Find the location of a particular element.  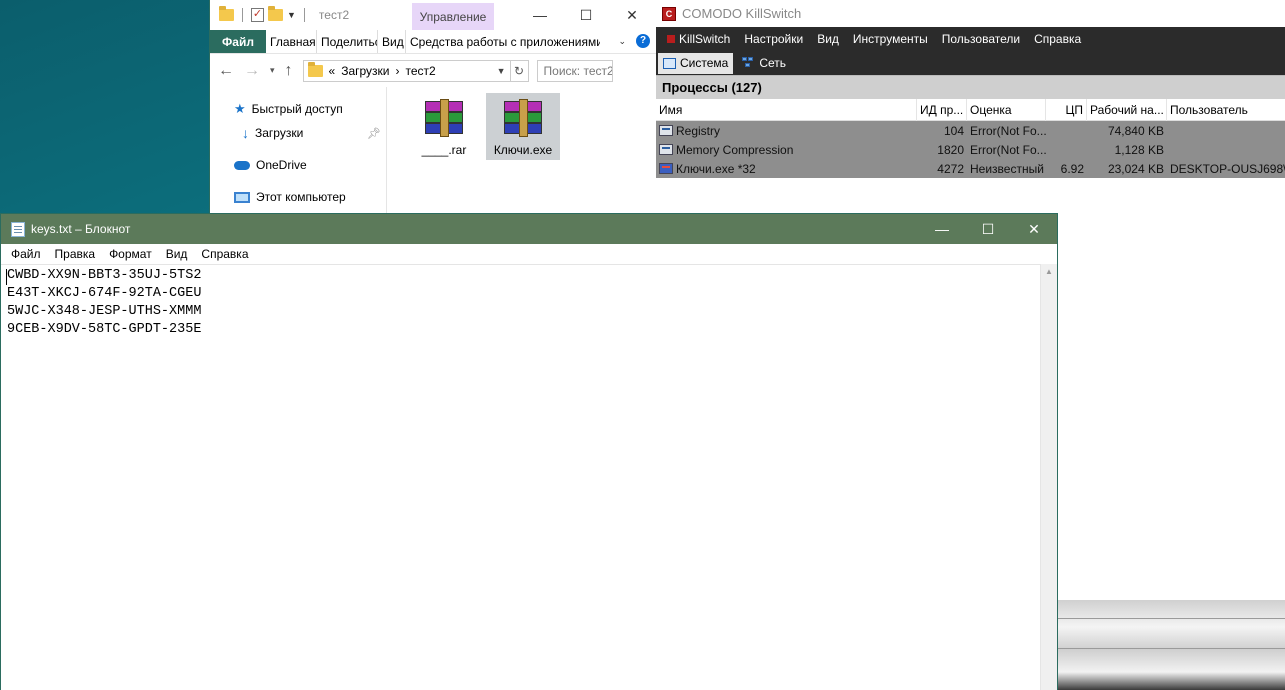

file-item-keys-exe: Ключи.exe is located at coordinates (523, 126).